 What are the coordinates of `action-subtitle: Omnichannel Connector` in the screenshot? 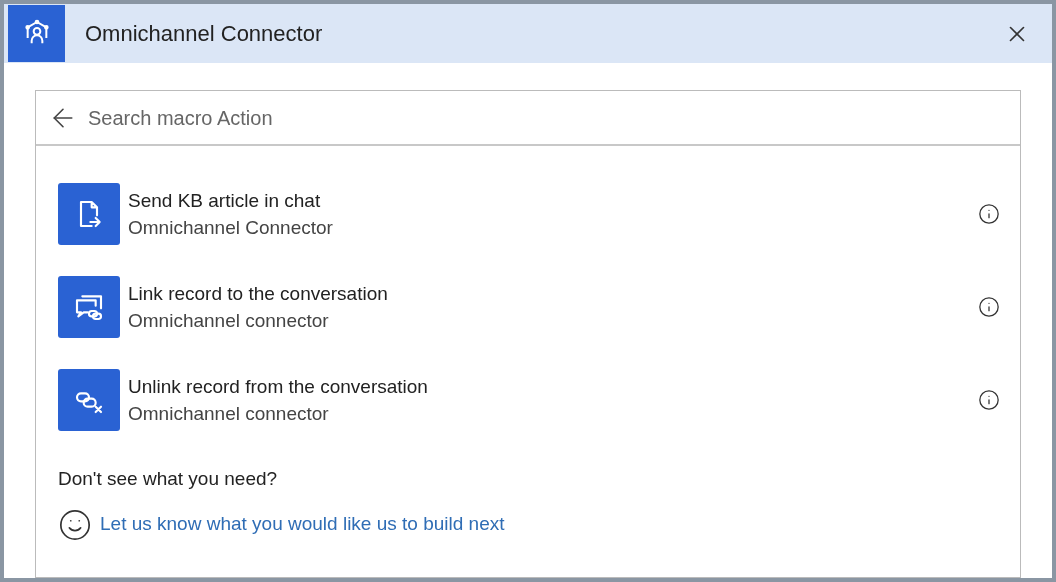 It's located at (230, 228).